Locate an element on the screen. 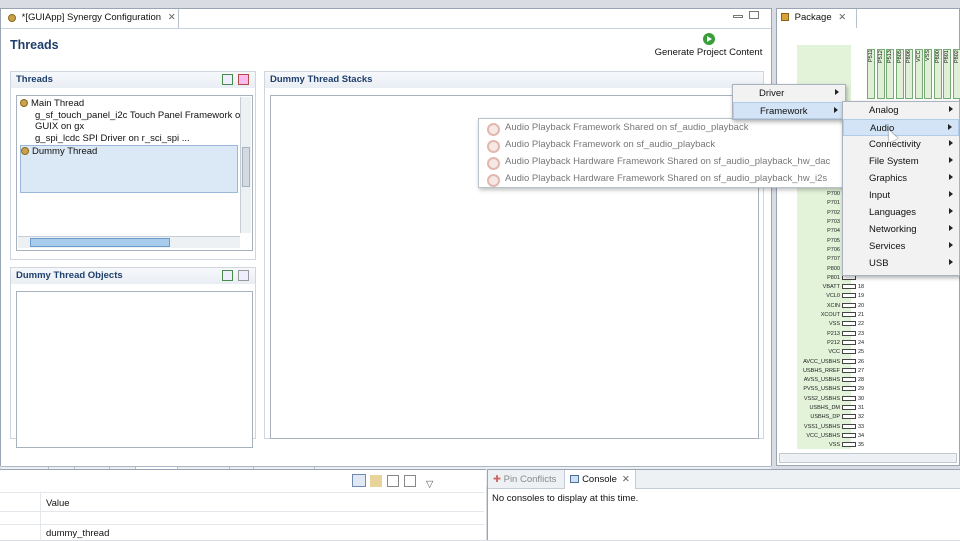  remove-object-icon is located at coordinates (243, 275).